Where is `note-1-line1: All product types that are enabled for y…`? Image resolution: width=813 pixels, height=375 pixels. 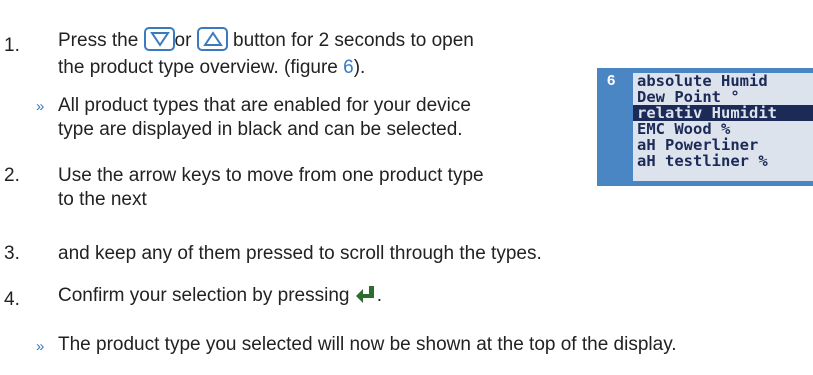
note-1-line1: All product types that are enabled for y… is located at coordinates (264, 105).